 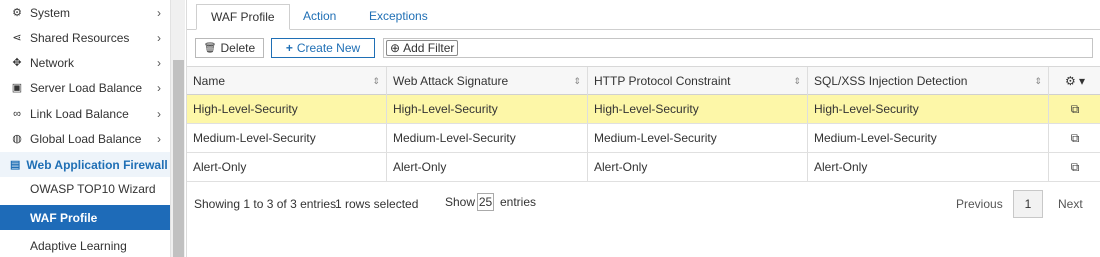 I want to click on sidebar-item-server-load-balance: ▣ Server Load Balance ›, so click(x=85, y=87).